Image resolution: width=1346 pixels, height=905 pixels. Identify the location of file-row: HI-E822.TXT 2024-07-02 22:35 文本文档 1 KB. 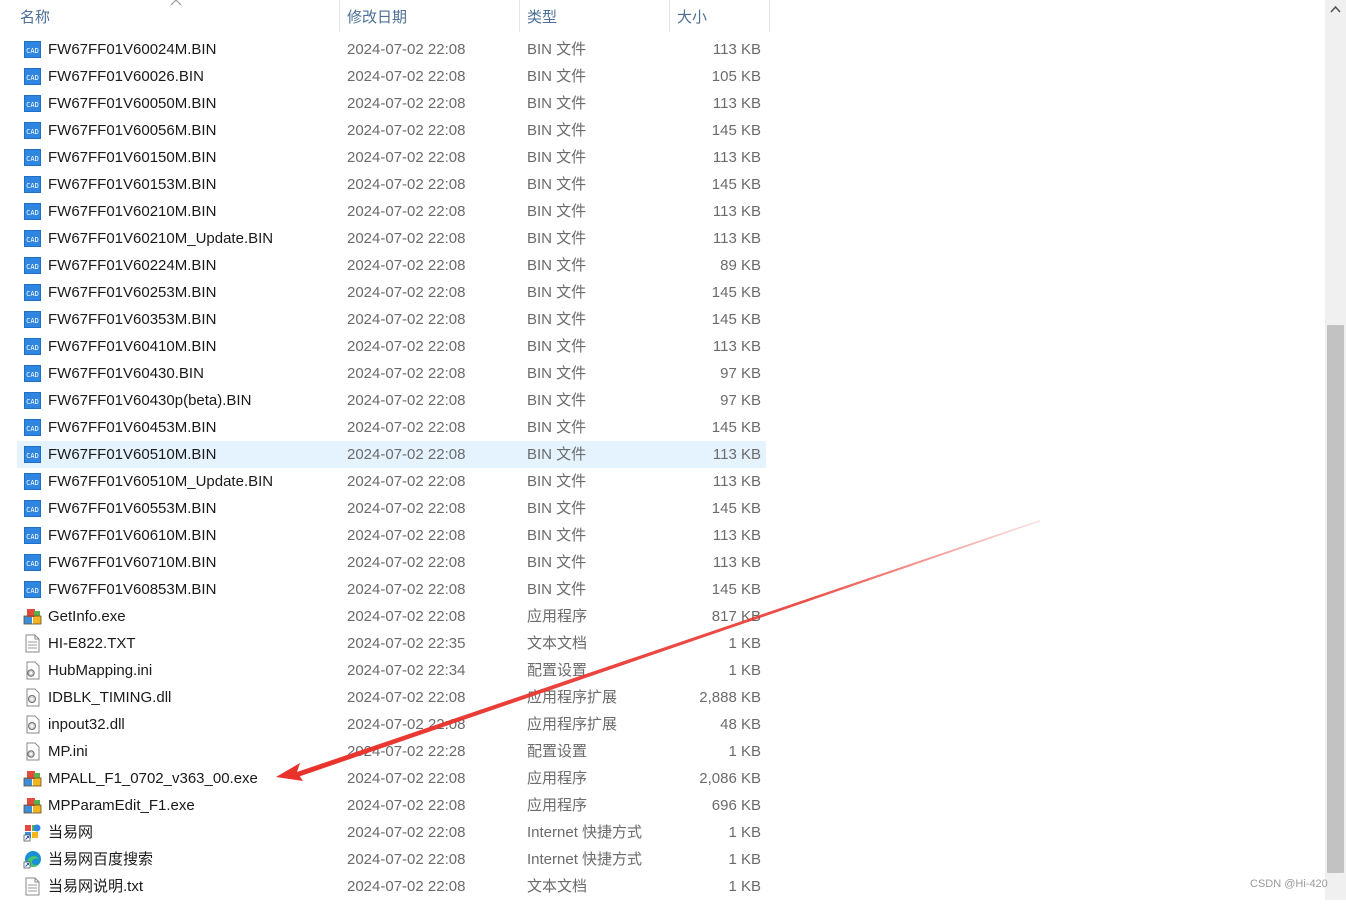
(391, 643).